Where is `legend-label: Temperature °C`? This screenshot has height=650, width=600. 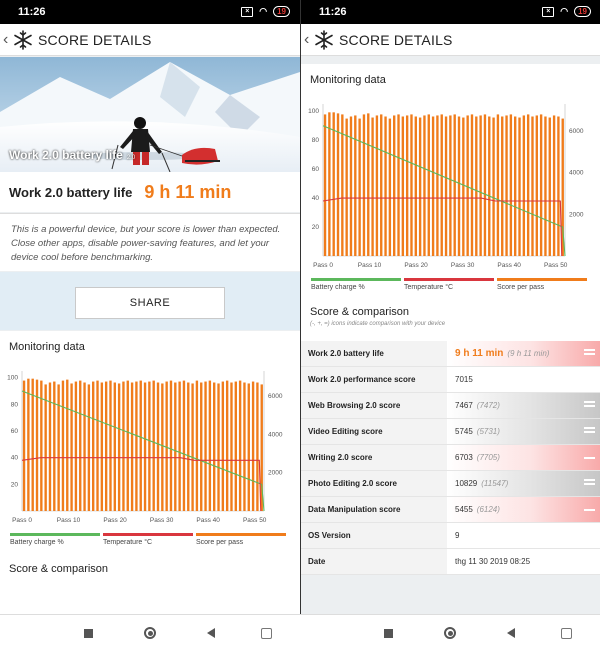
legend-label: Temperature °C is located at coordinates (128, 542).